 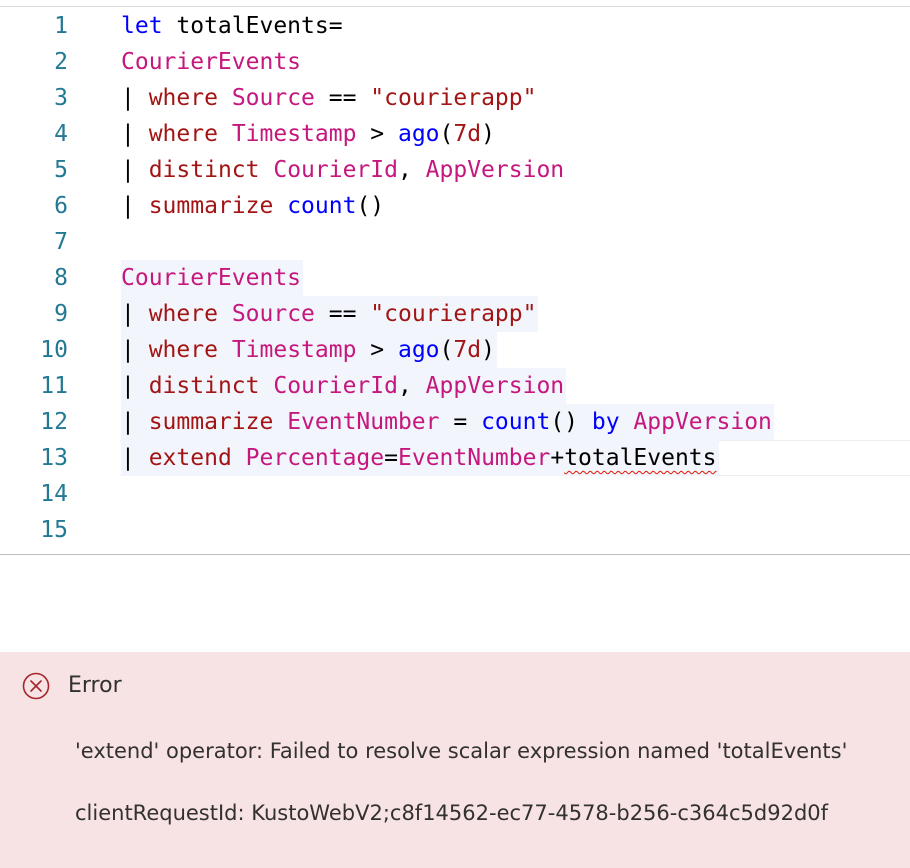 I want to click on code-token: >, so click(x=377, y=134).